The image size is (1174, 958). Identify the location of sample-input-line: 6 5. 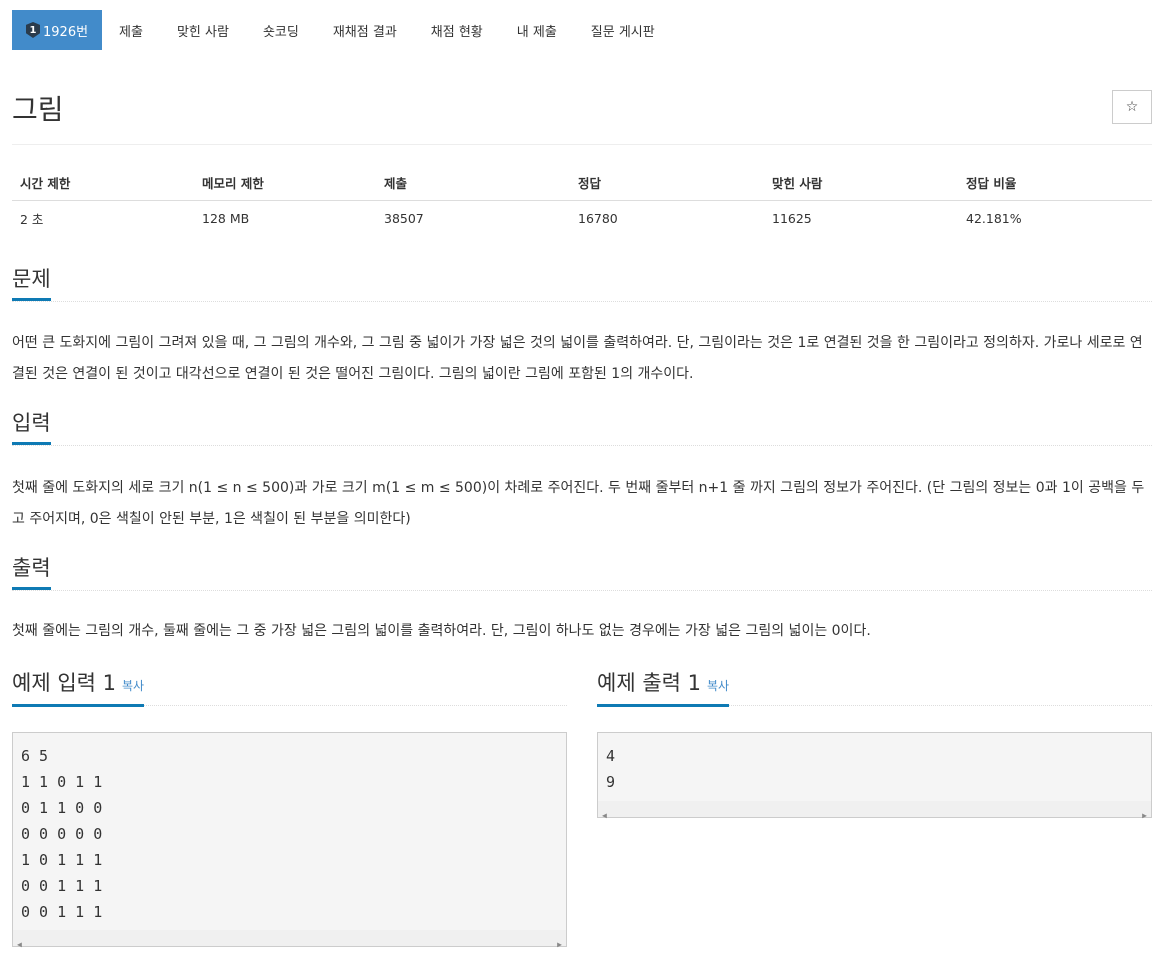
(35, 756).